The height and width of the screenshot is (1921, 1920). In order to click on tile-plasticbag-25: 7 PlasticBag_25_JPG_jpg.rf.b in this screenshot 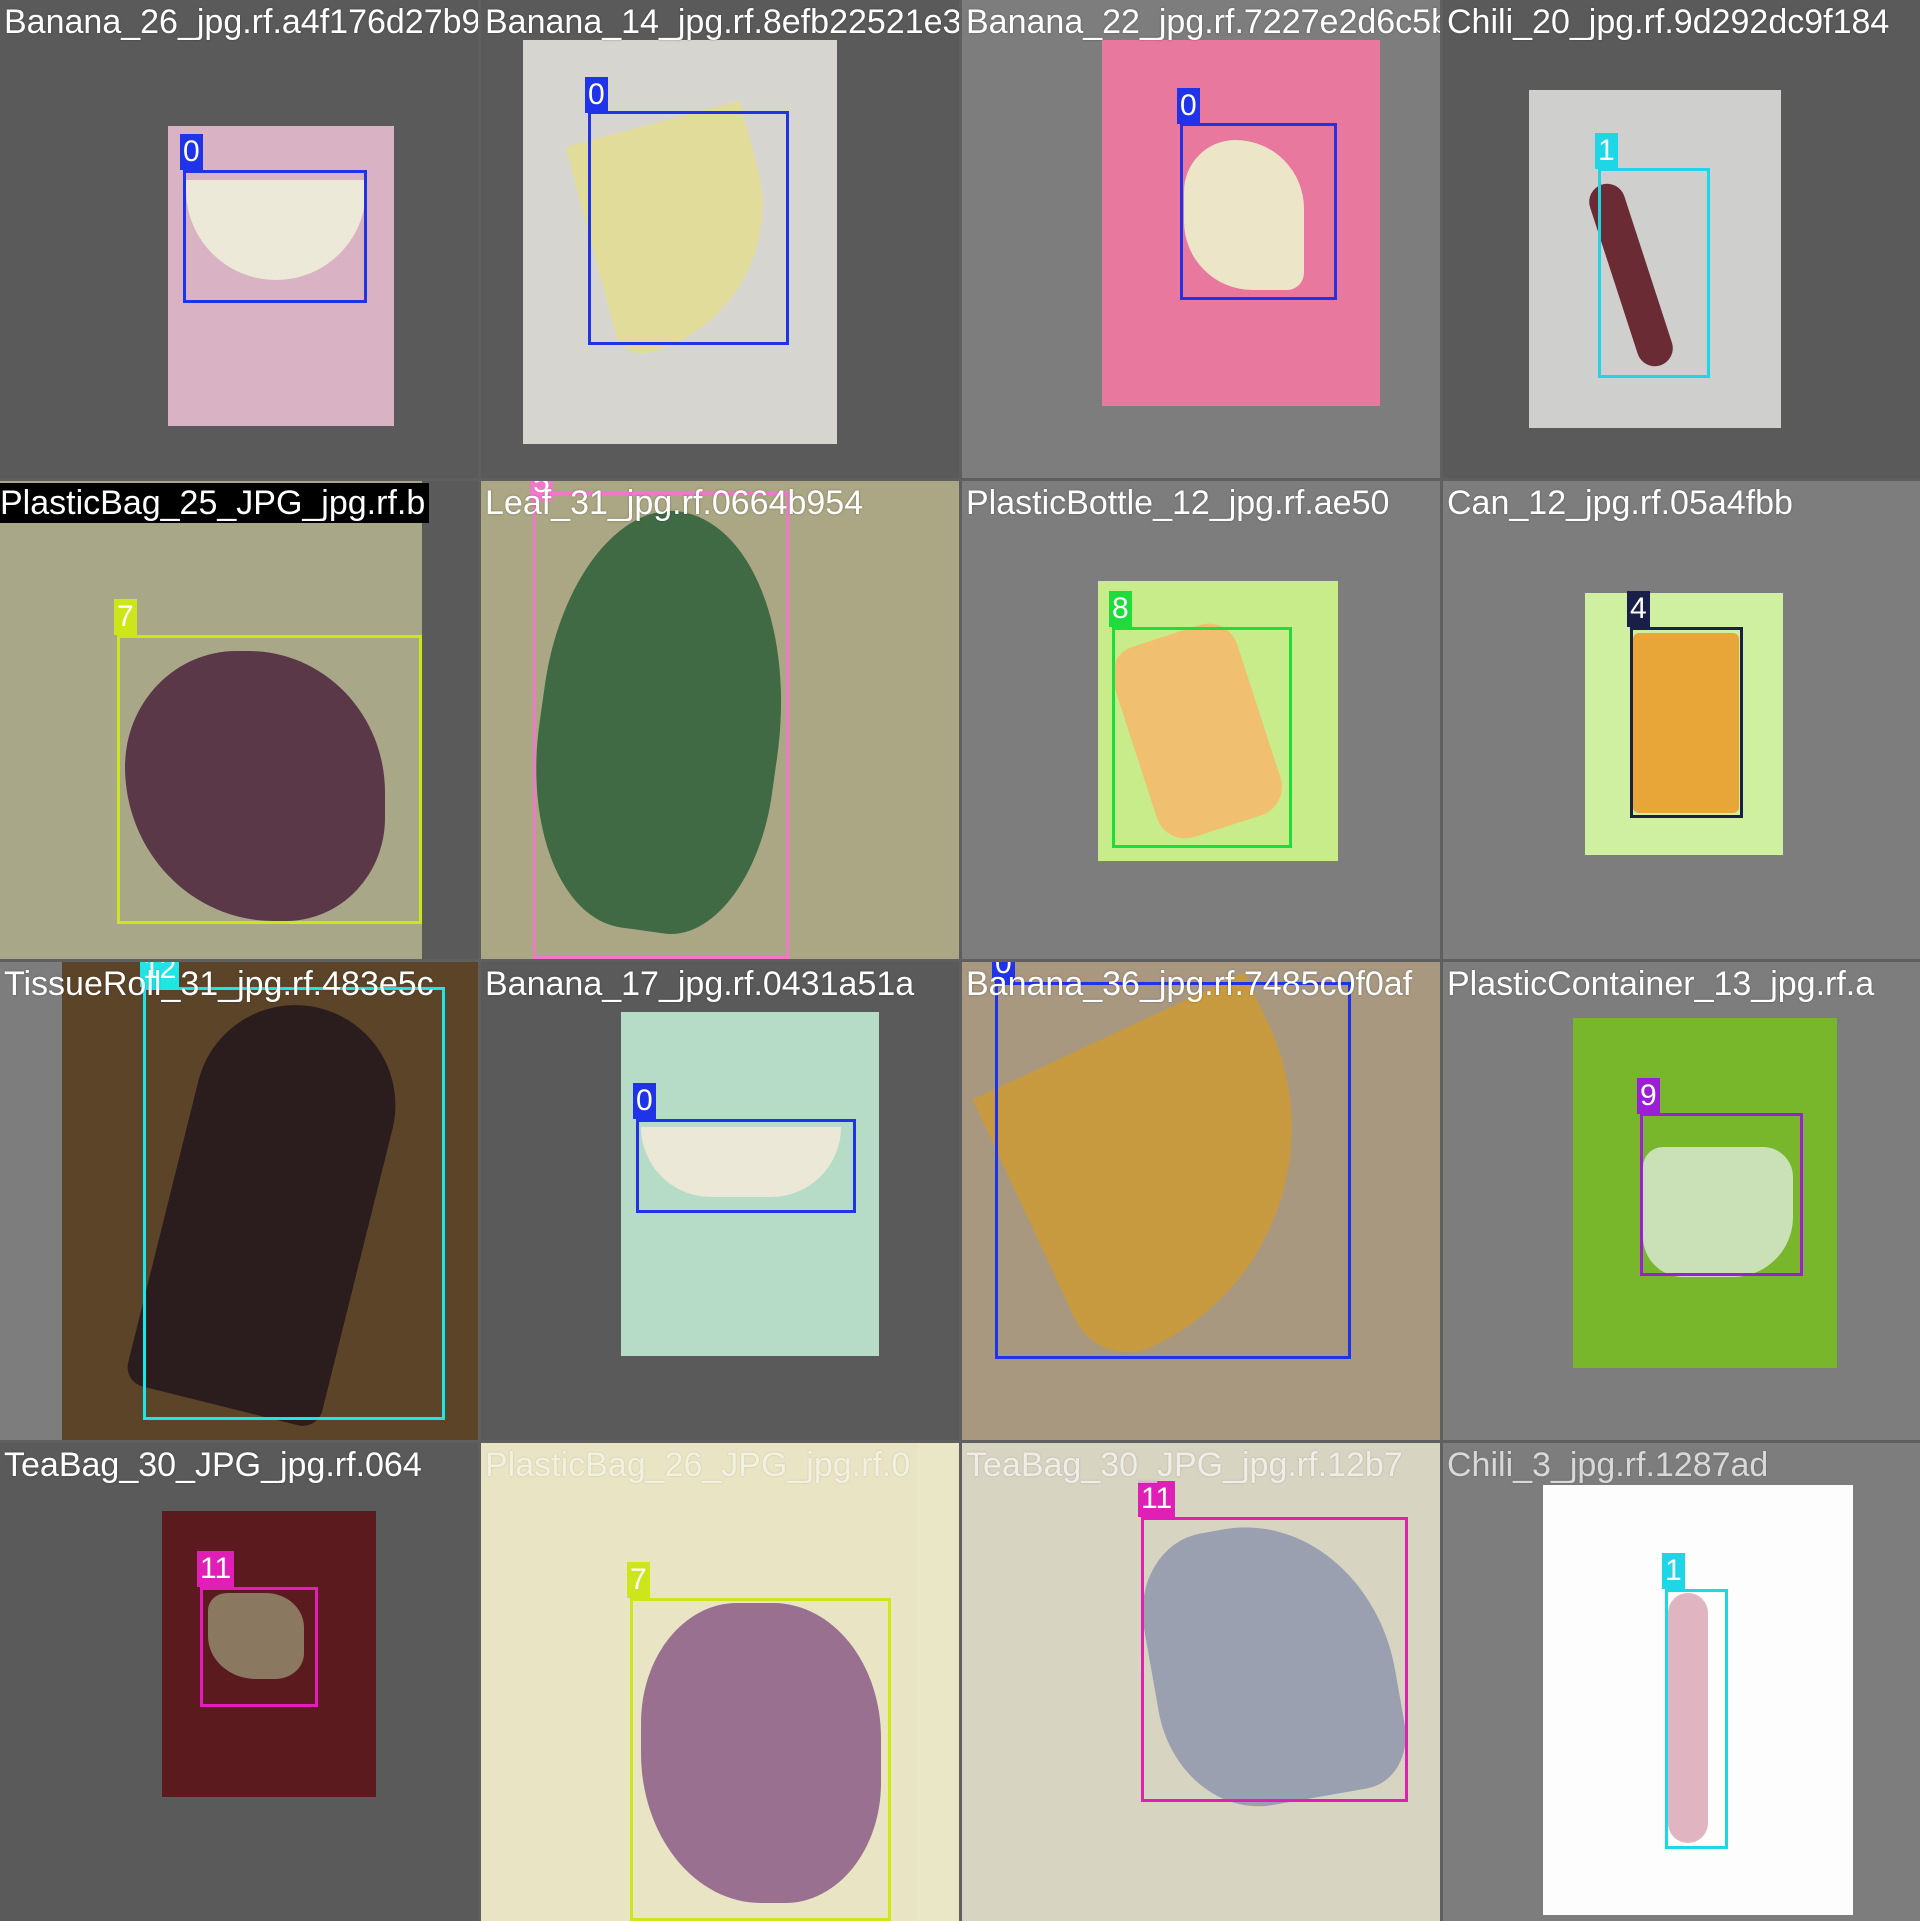, I will do `click(239, 720)`.